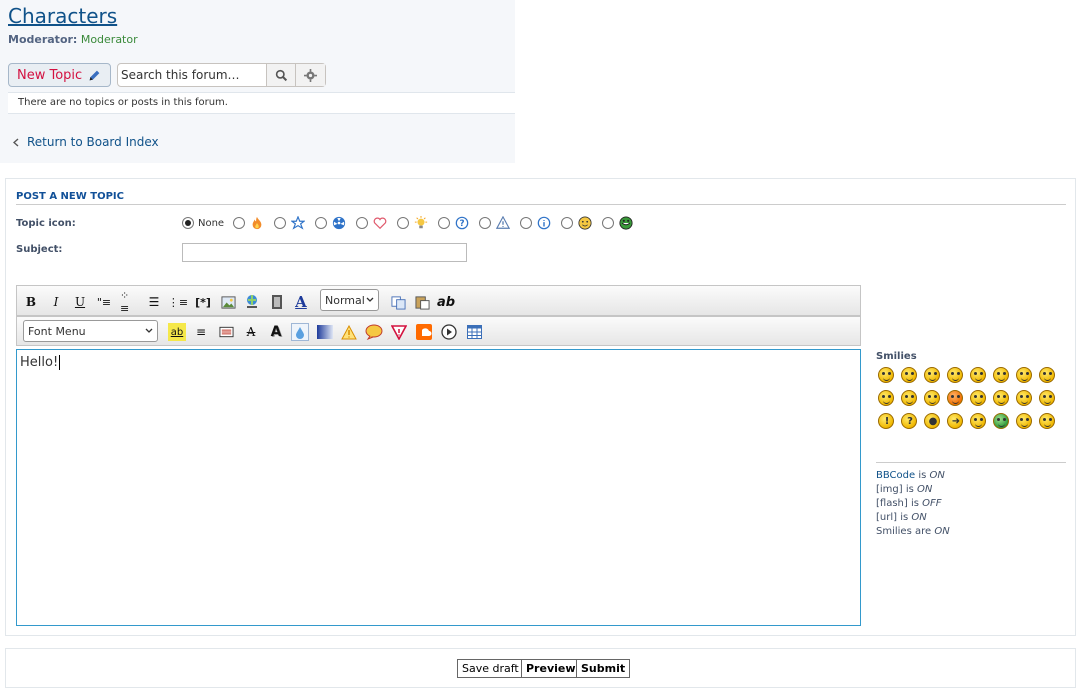 The height and width of the screenshot is (697, 1087). I want to click on nsfw-warning-icon, so click(399, 332).